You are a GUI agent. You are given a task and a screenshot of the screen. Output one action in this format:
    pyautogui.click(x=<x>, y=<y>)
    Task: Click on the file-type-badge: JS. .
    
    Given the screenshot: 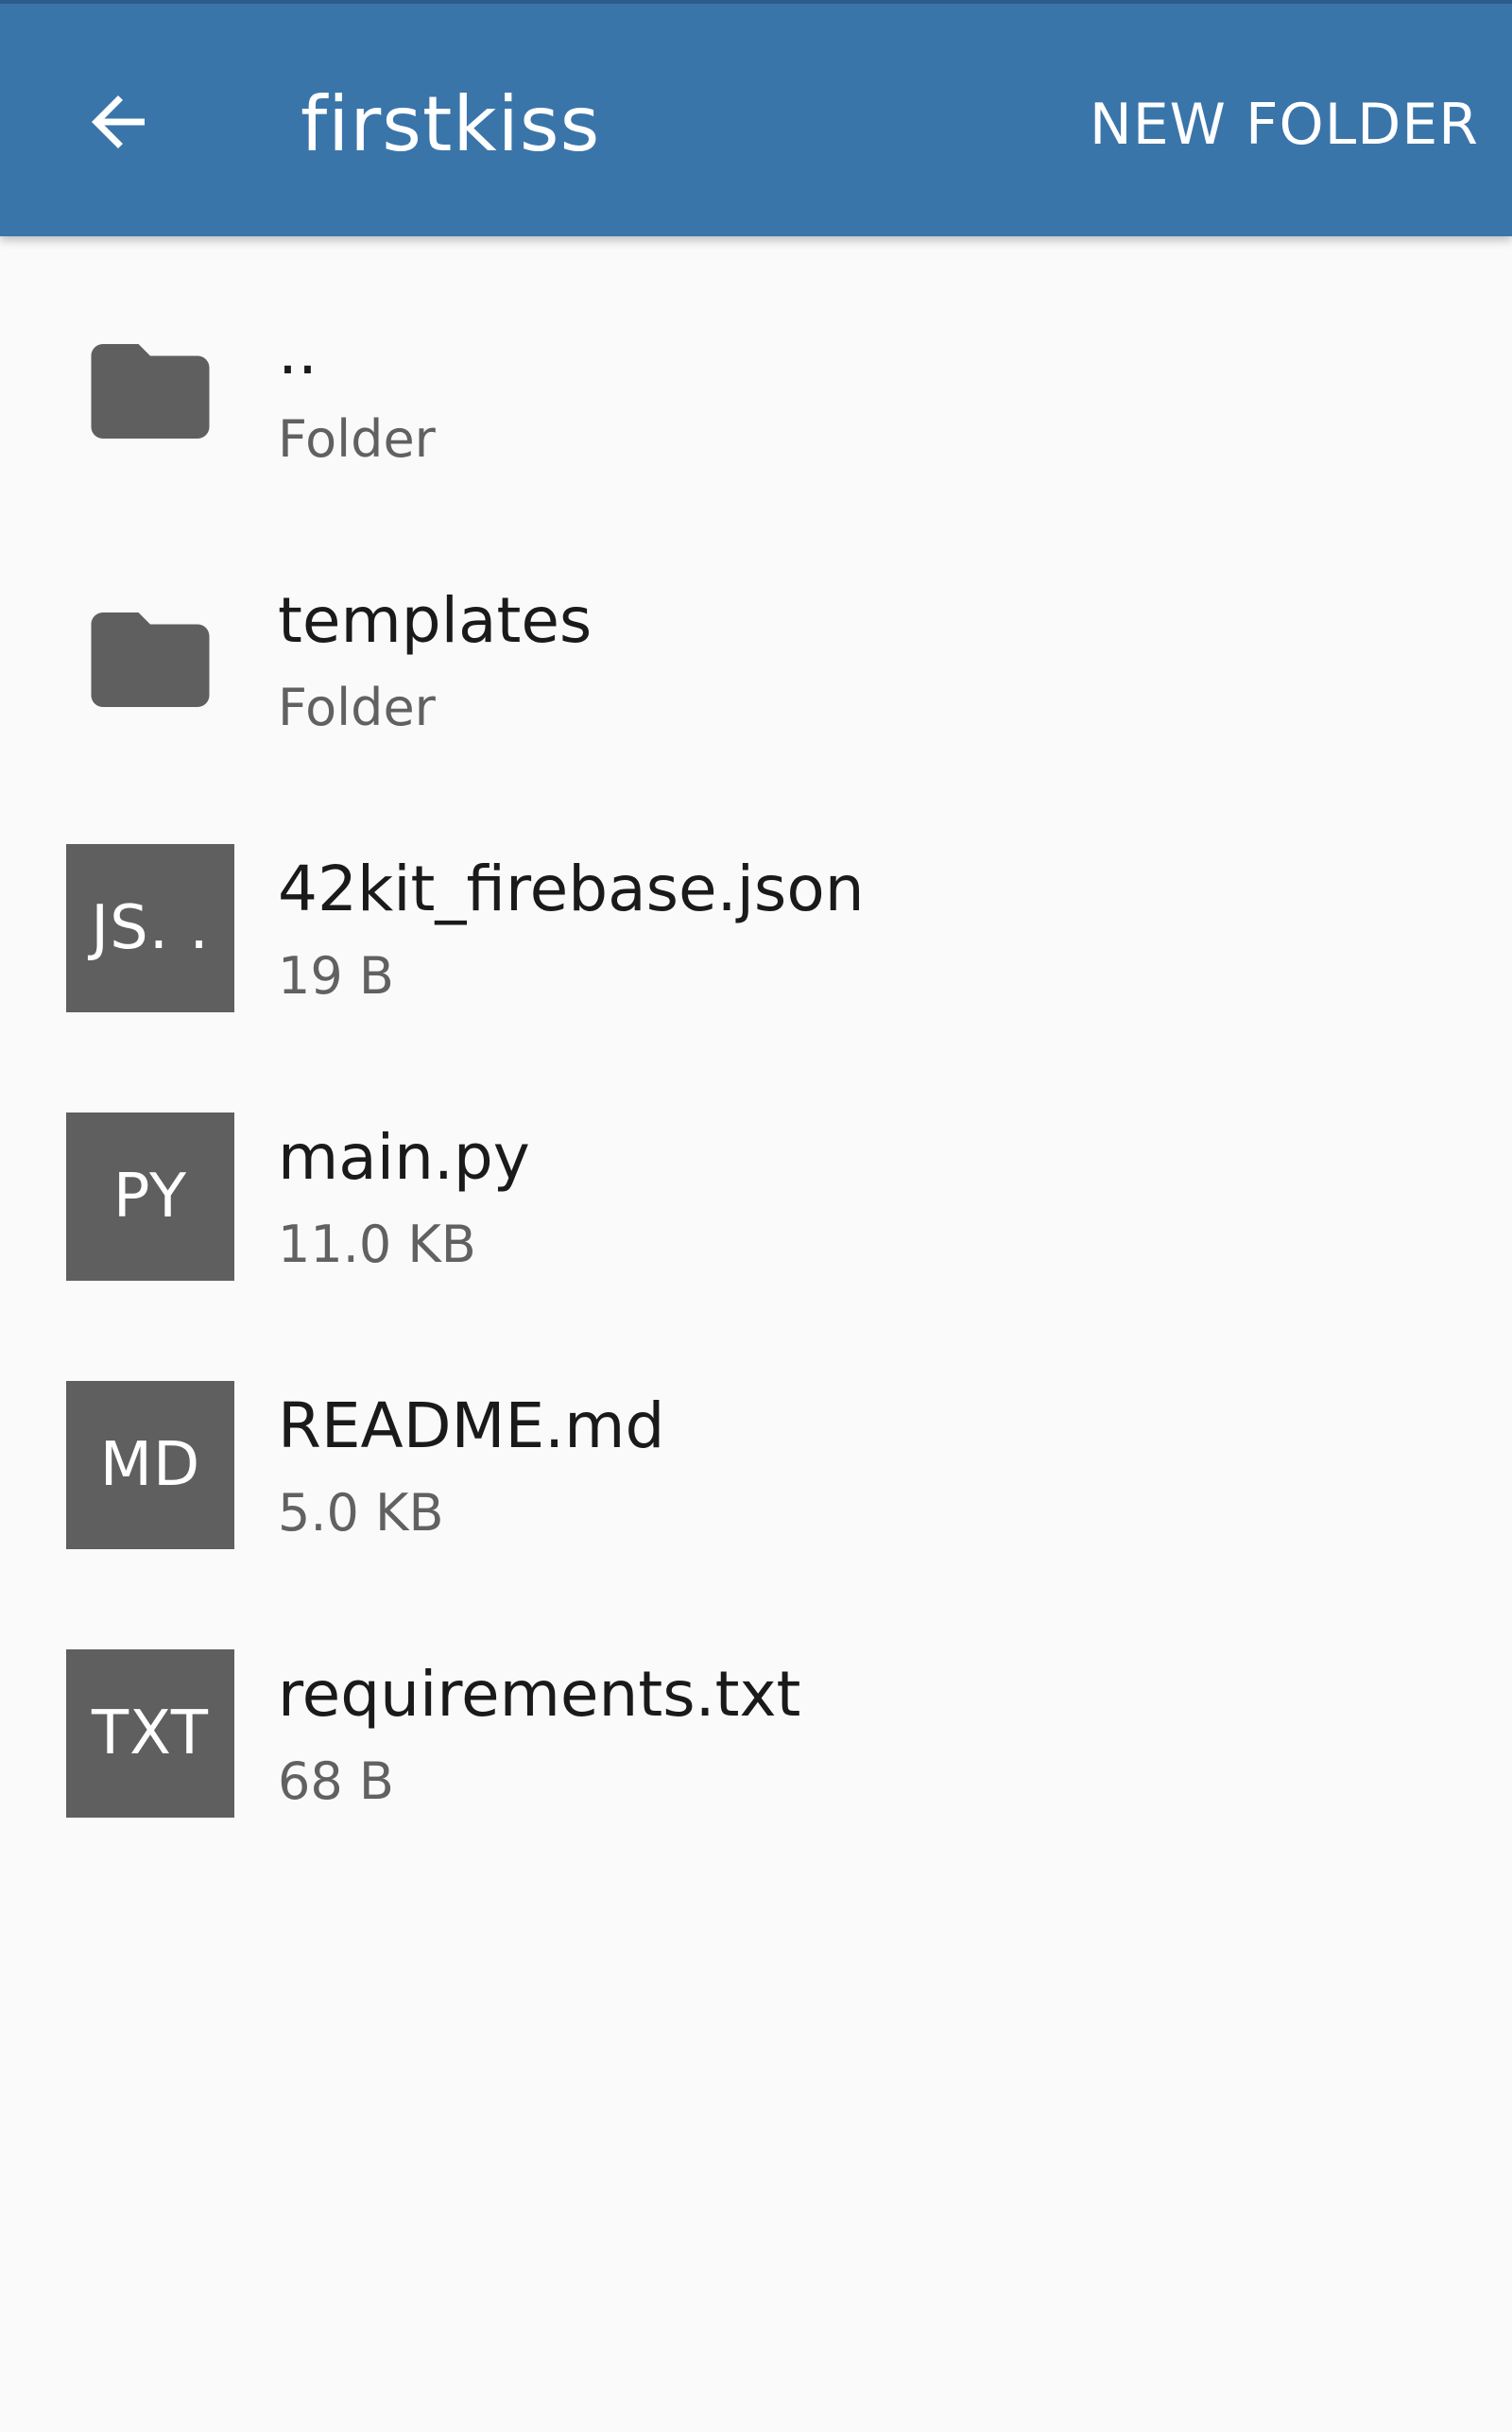 What is the action you would take?
    pyautogui.click(x=150, y=928)
    